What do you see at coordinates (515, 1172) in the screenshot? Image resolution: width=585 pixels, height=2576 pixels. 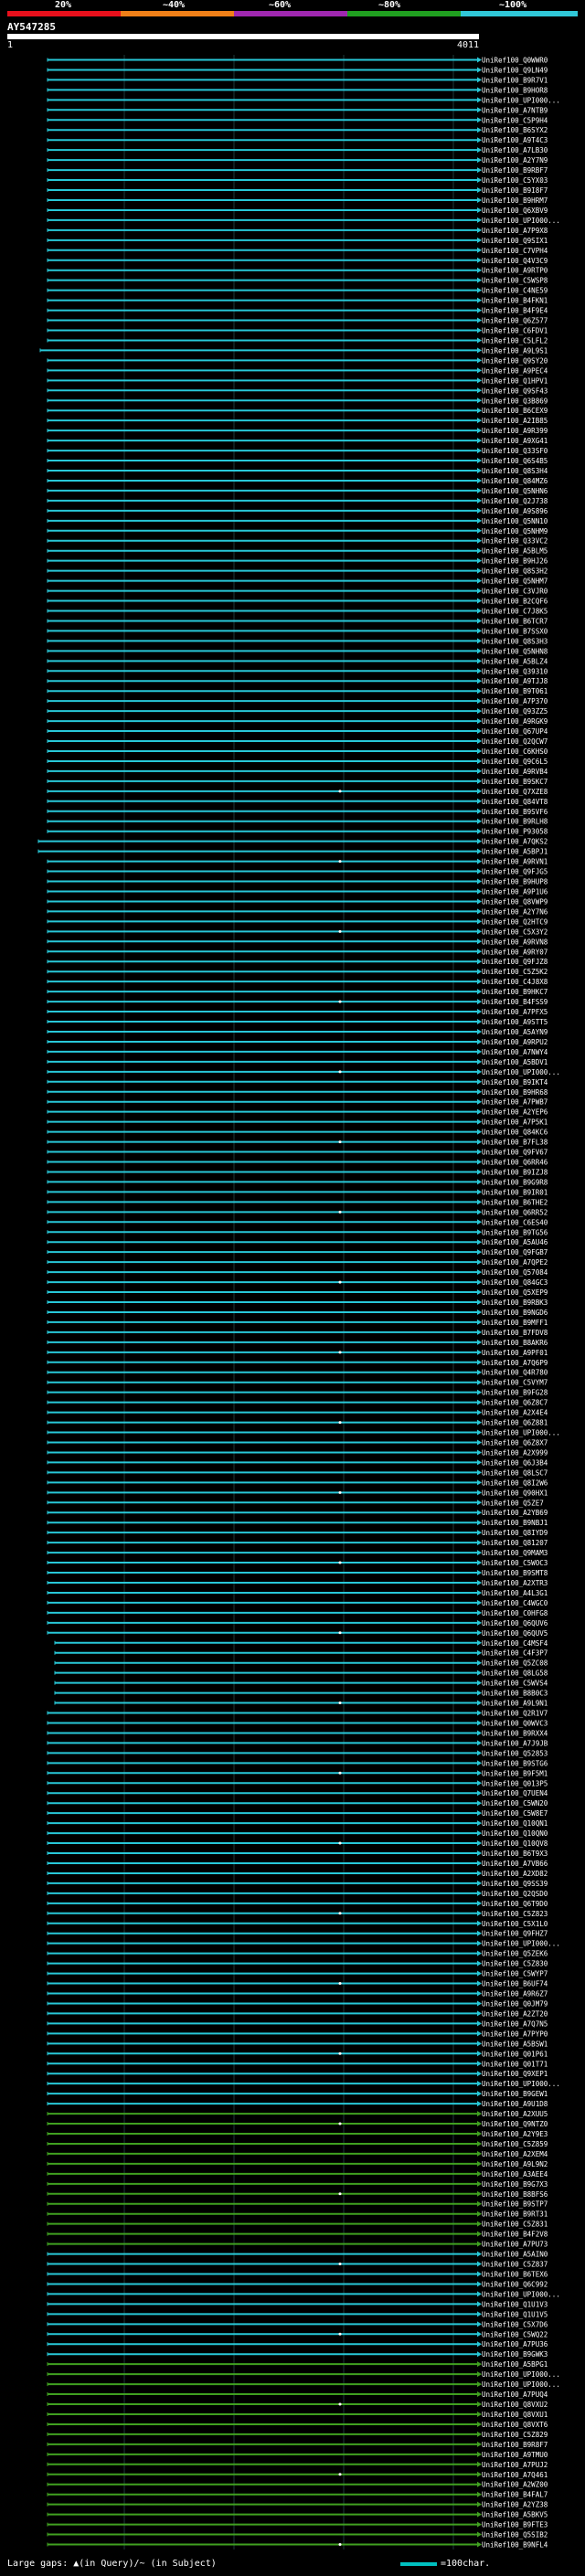 I see `hit-label: UniRef100_B9IZJ8` at bounding box center [515, 1172].